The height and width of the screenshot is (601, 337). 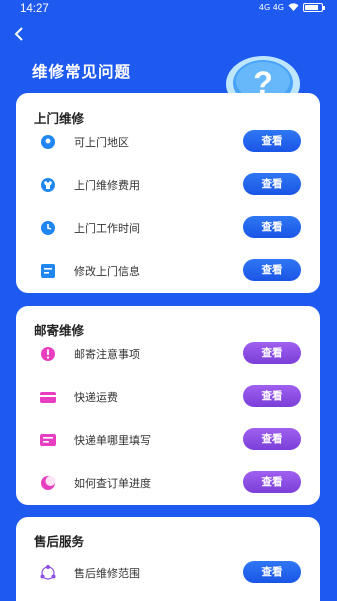 I want to click on item-label: 可上门地区, so click(x=101, y=142).